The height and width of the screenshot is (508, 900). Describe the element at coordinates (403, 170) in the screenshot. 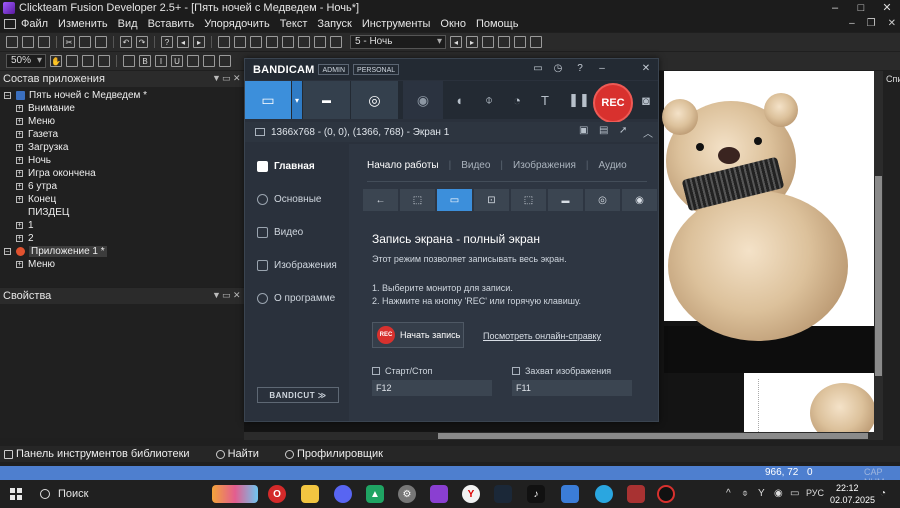

I see `tab-getting-started: Начало работы` at that location.